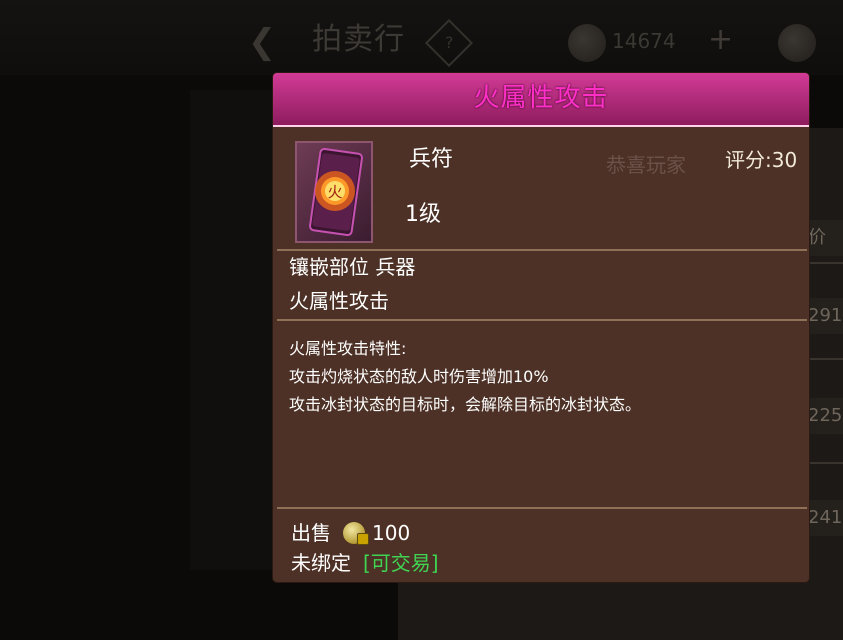 The image size is (843, 640). Describe the element at coordinates (348, 348) in the screenshot. I see `description-line: 火属性攻击特性:` at that location.